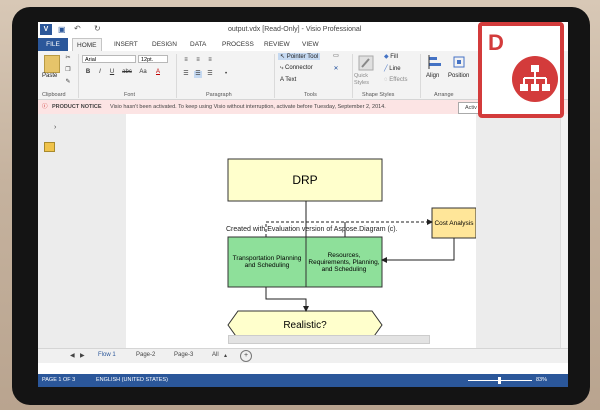 Image resolution: width=600 pixels, height=410 pixels. What do you see at coordinates (164, 44) in the screenshot?
I see `tab-design: DESIGN` at bounding box center [164, 44].